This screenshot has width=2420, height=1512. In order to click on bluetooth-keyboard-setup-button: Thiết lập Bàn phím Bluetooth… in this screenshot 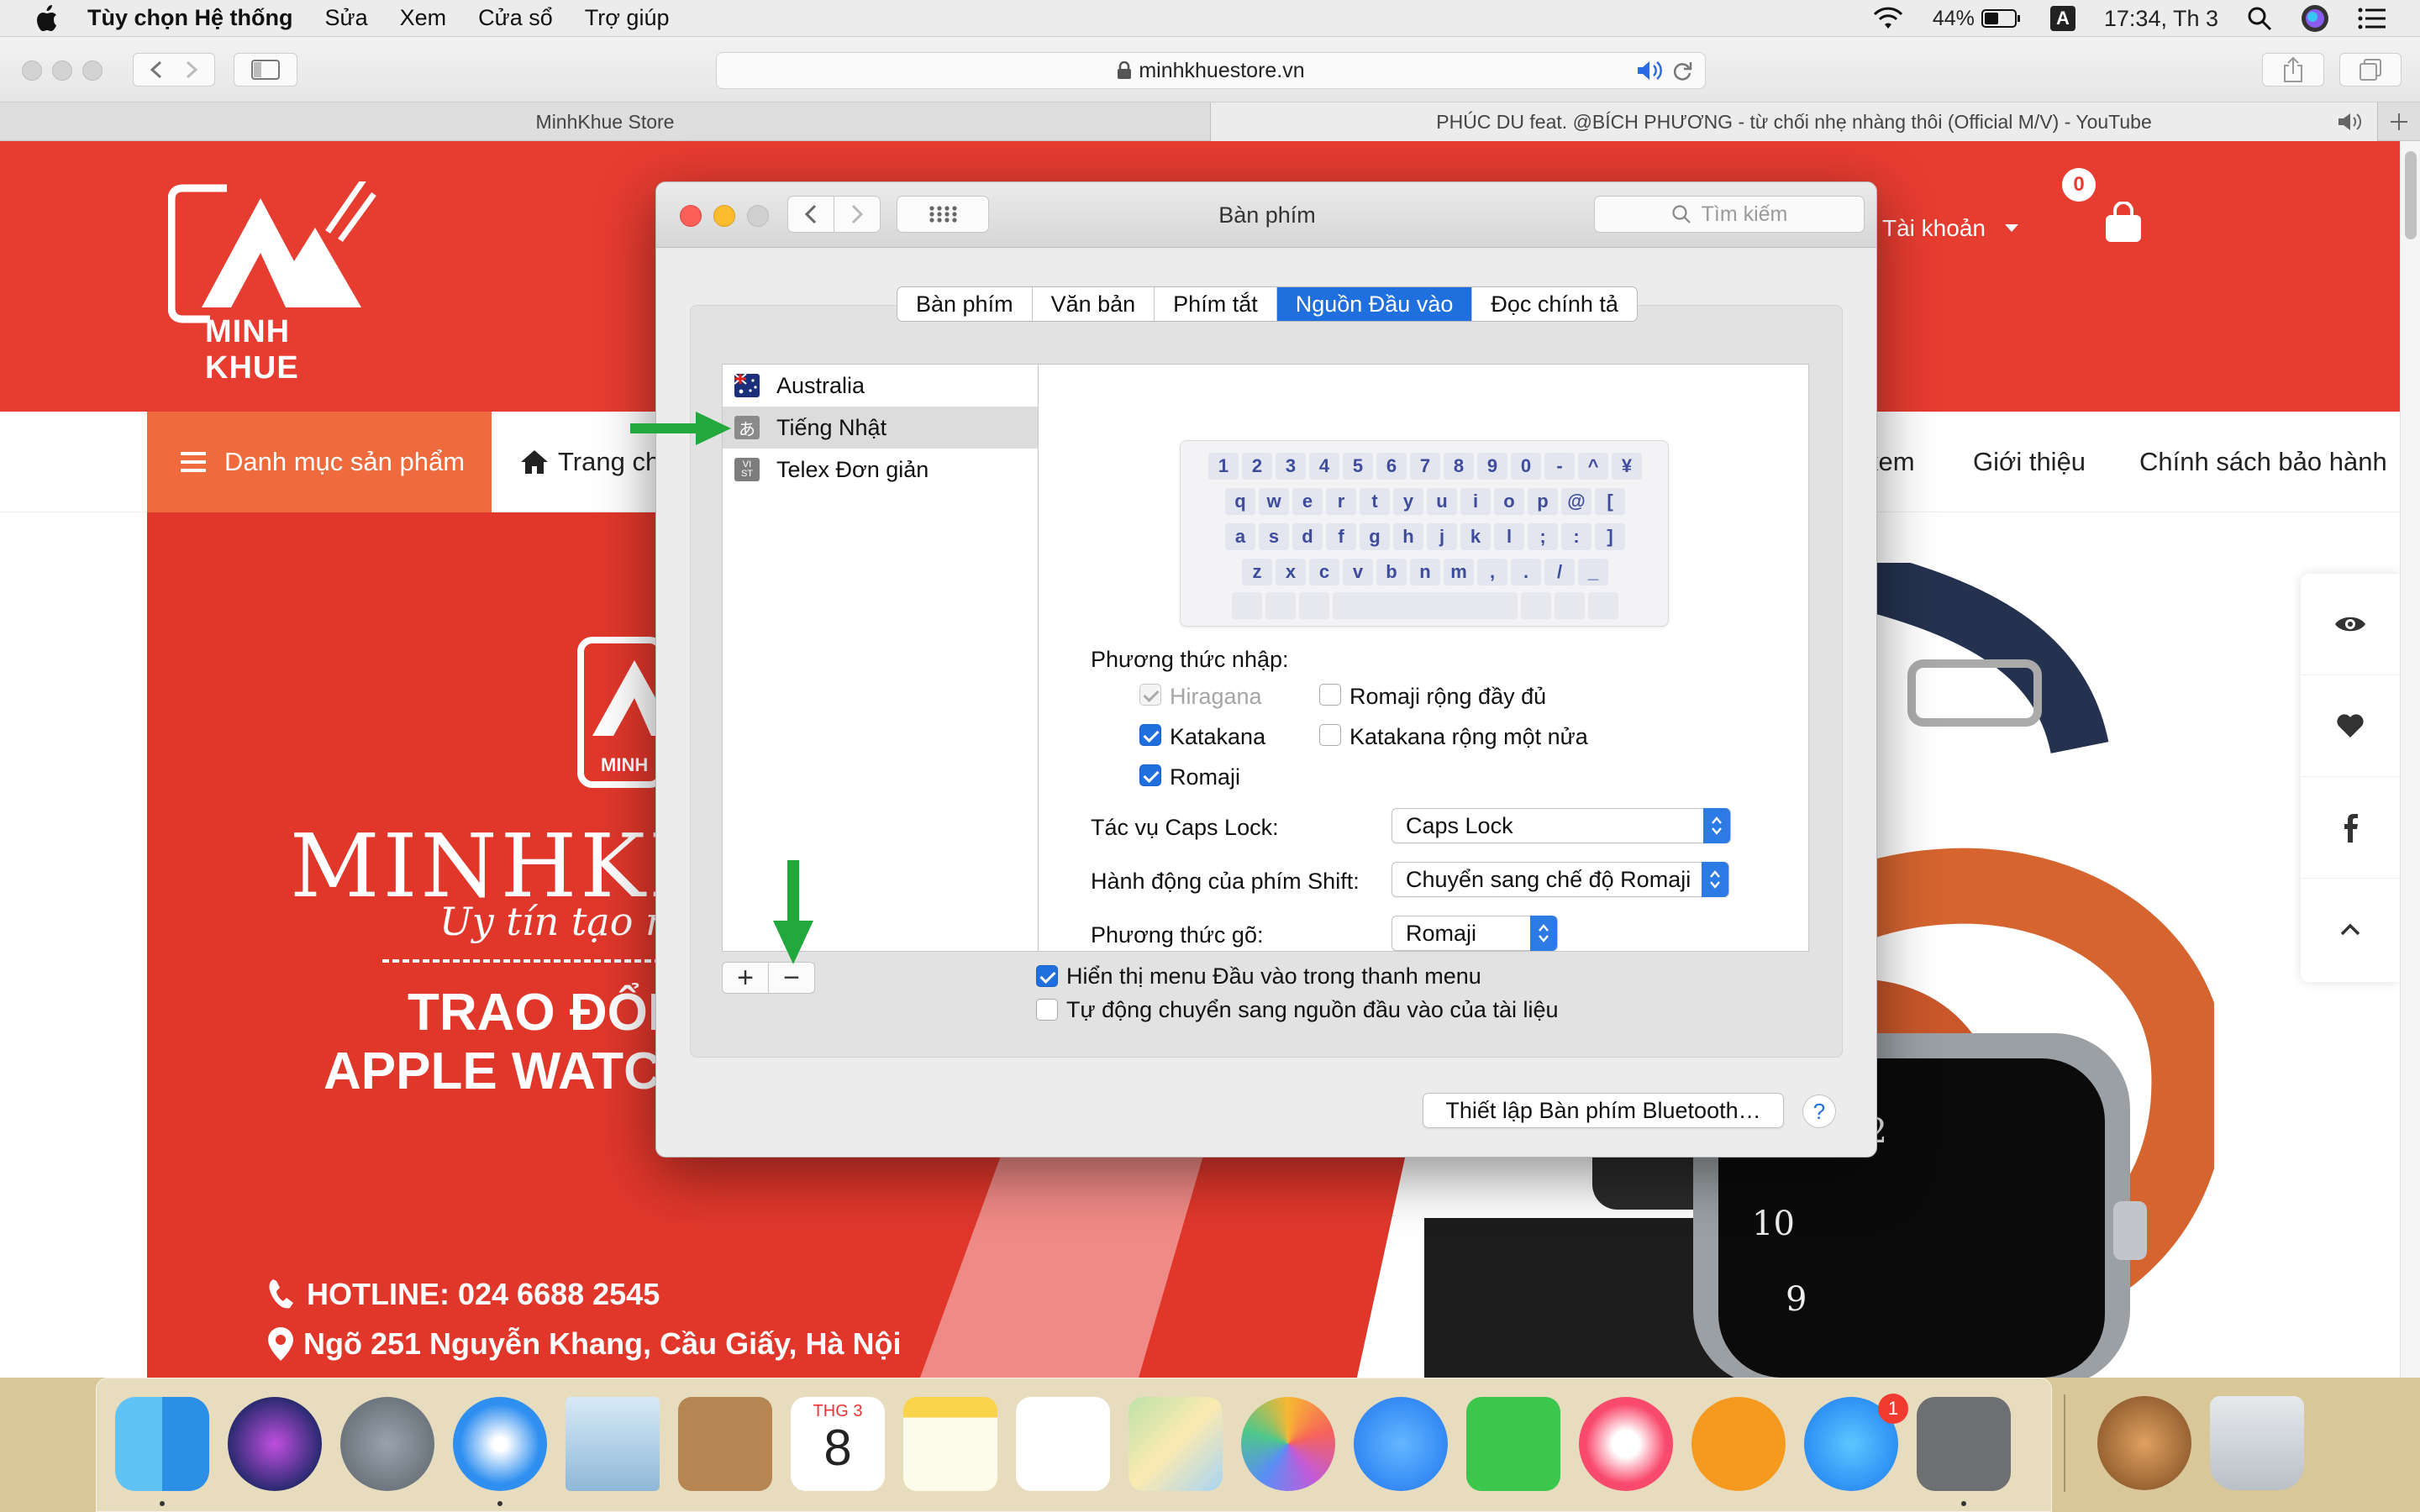, I will do `click(1603, 1110)`.